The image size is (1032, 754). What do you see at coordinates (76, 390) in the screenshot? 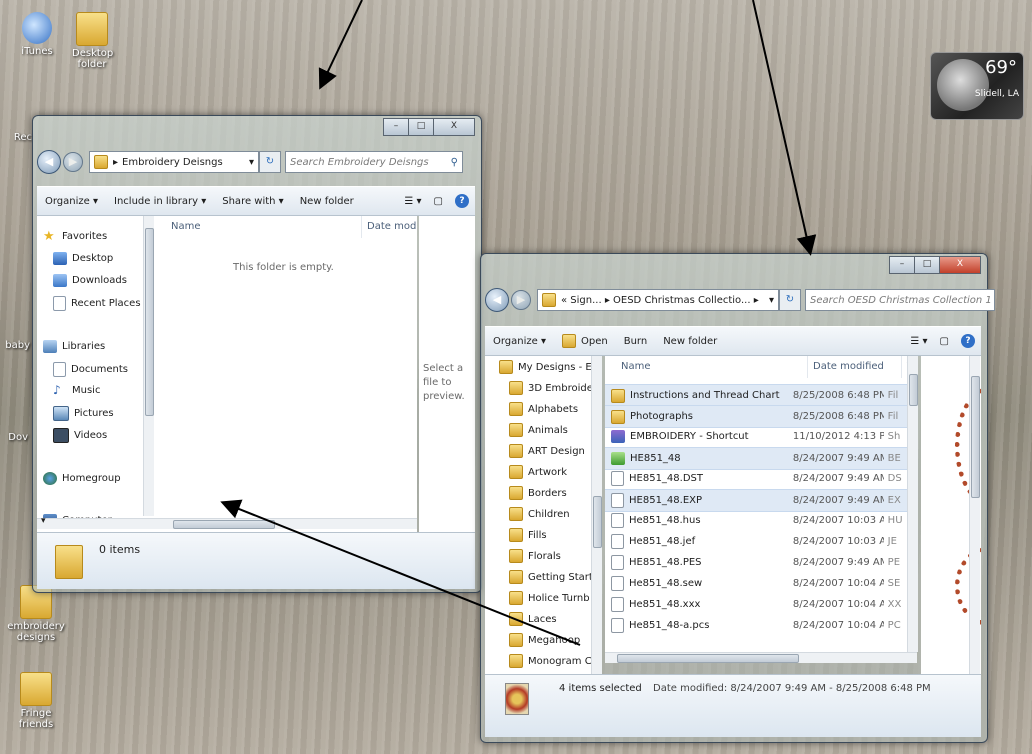
I see `nav-music: ♪ Music` at bounding box center [76, 390].